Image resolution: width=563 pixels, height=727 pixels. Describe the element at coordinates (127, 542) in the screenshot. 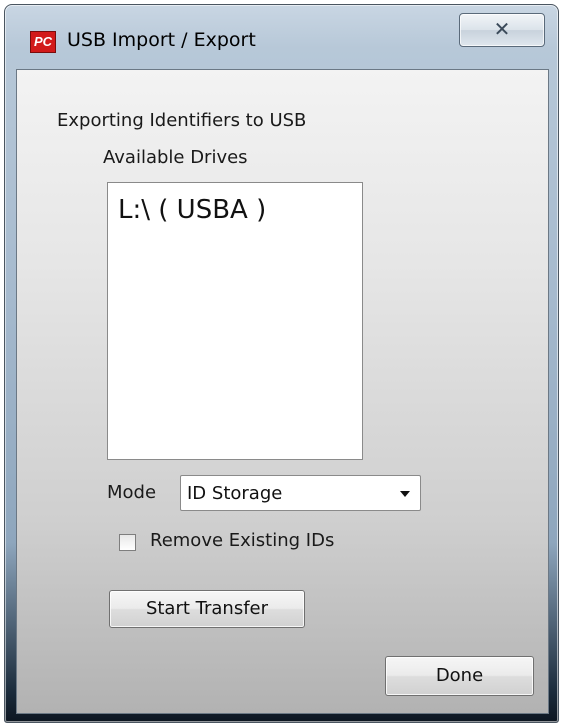

I see `remove-existing-ids-checkbox` at that location.